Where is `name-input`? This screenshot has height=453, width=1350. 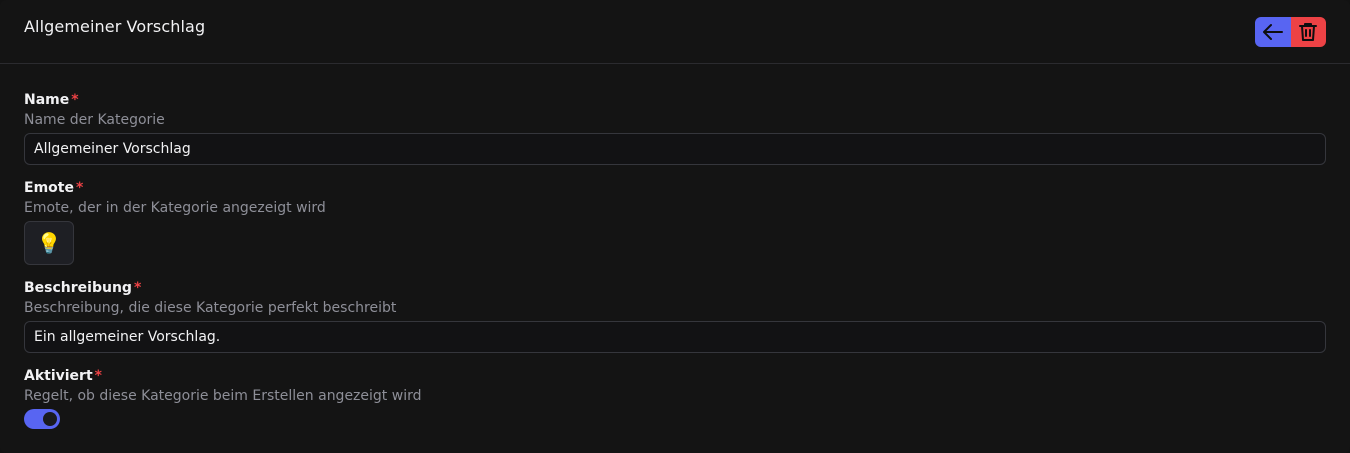 name-input is located at coordinates (675, 149).